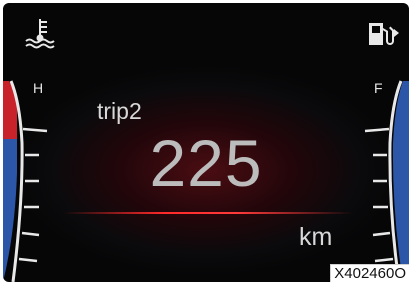  What do you see at coordinates (38, 88) in the screenshot?
I see `temperature-high-label: H` at bounding box center [38, 88].